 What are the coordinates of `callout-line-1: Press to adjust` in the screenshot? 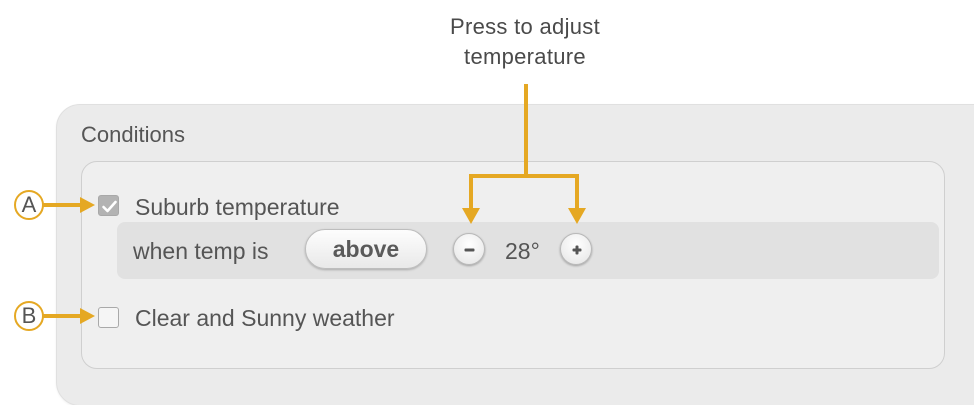 It's located at (524, 26).